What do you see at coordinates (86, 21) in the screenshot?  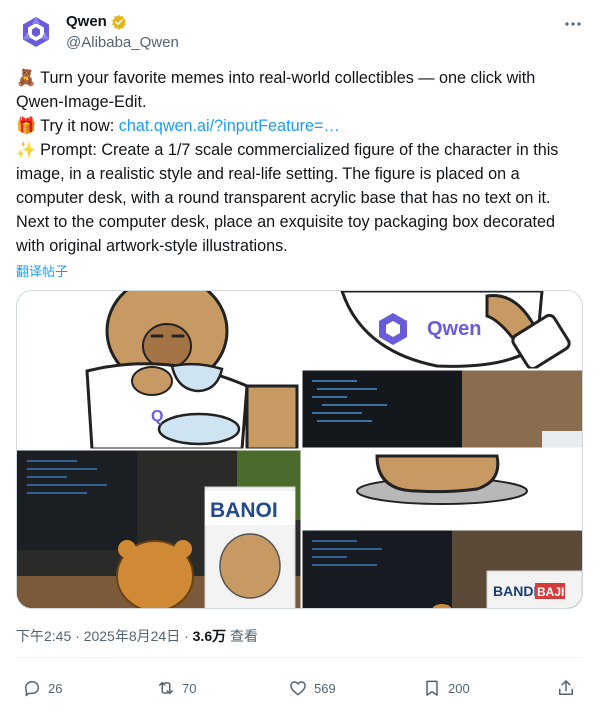 I see `author-name: Qwen` at bounding box center [86, 21].